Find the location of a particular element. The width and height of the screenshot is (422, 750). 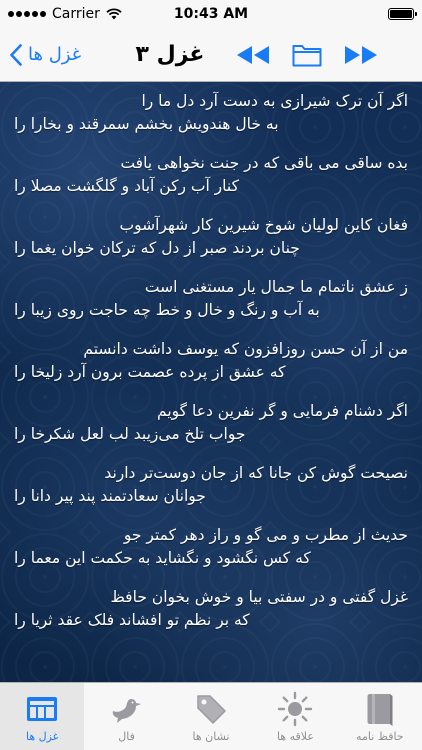

page-title: غزل ۳ is located at coordinates (170, 54).